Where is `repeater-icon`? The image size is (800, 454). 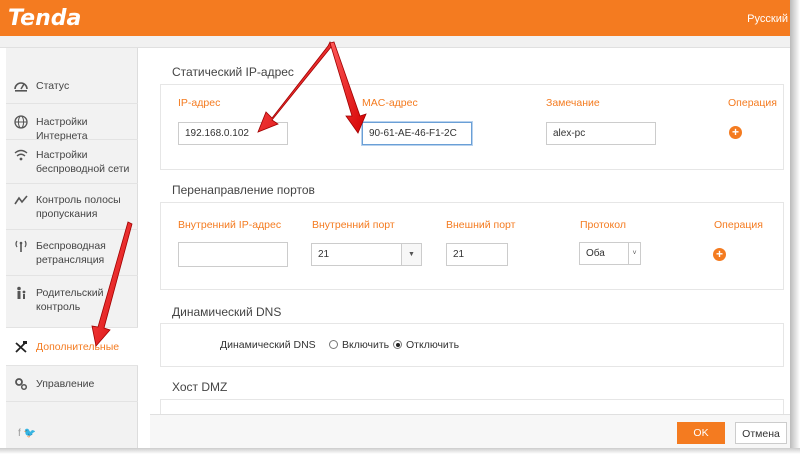
repeater-icon is located at coordinates (21, 246).